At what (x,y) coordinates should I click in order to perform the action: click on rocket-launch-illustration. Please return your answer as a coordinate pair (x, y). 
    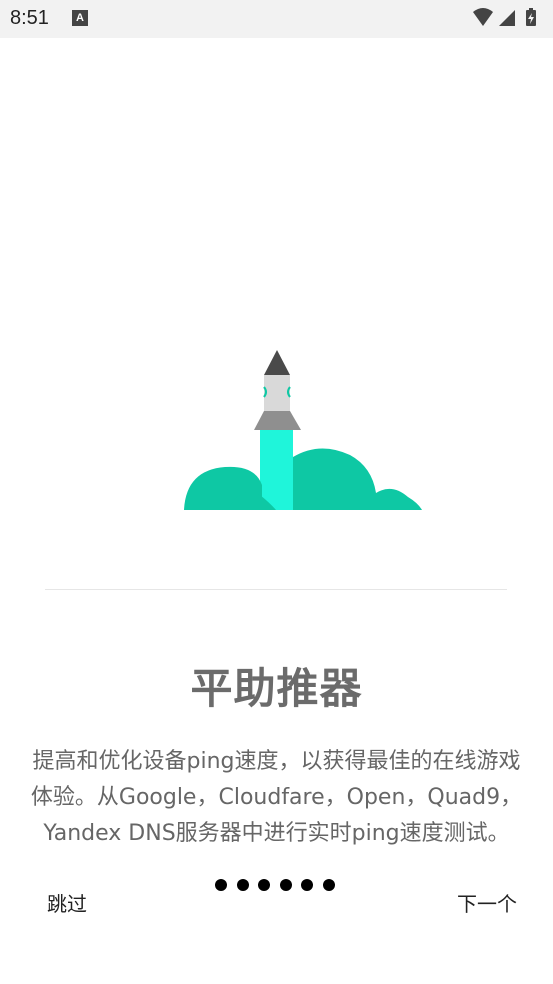
    Looking at the image, I should click on (303, 430).